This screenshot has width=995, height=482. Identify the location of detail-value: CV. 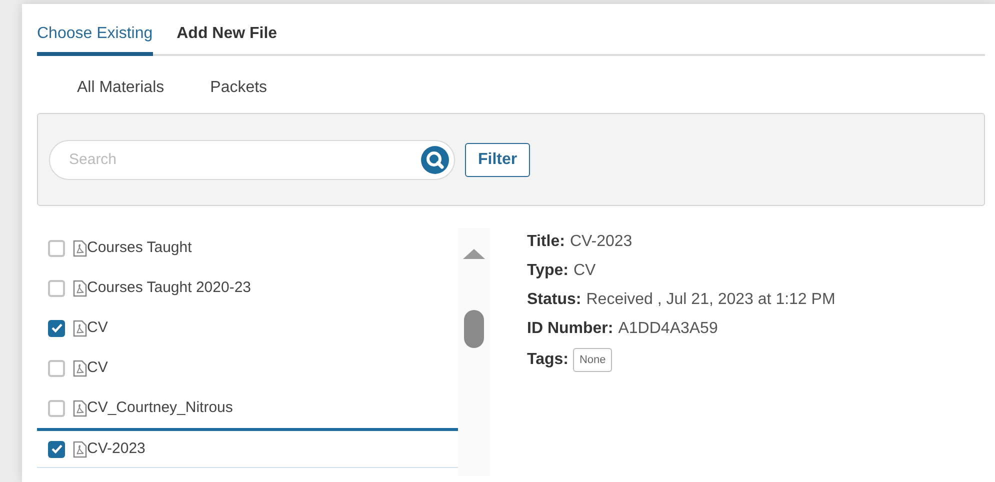
(584, 271).